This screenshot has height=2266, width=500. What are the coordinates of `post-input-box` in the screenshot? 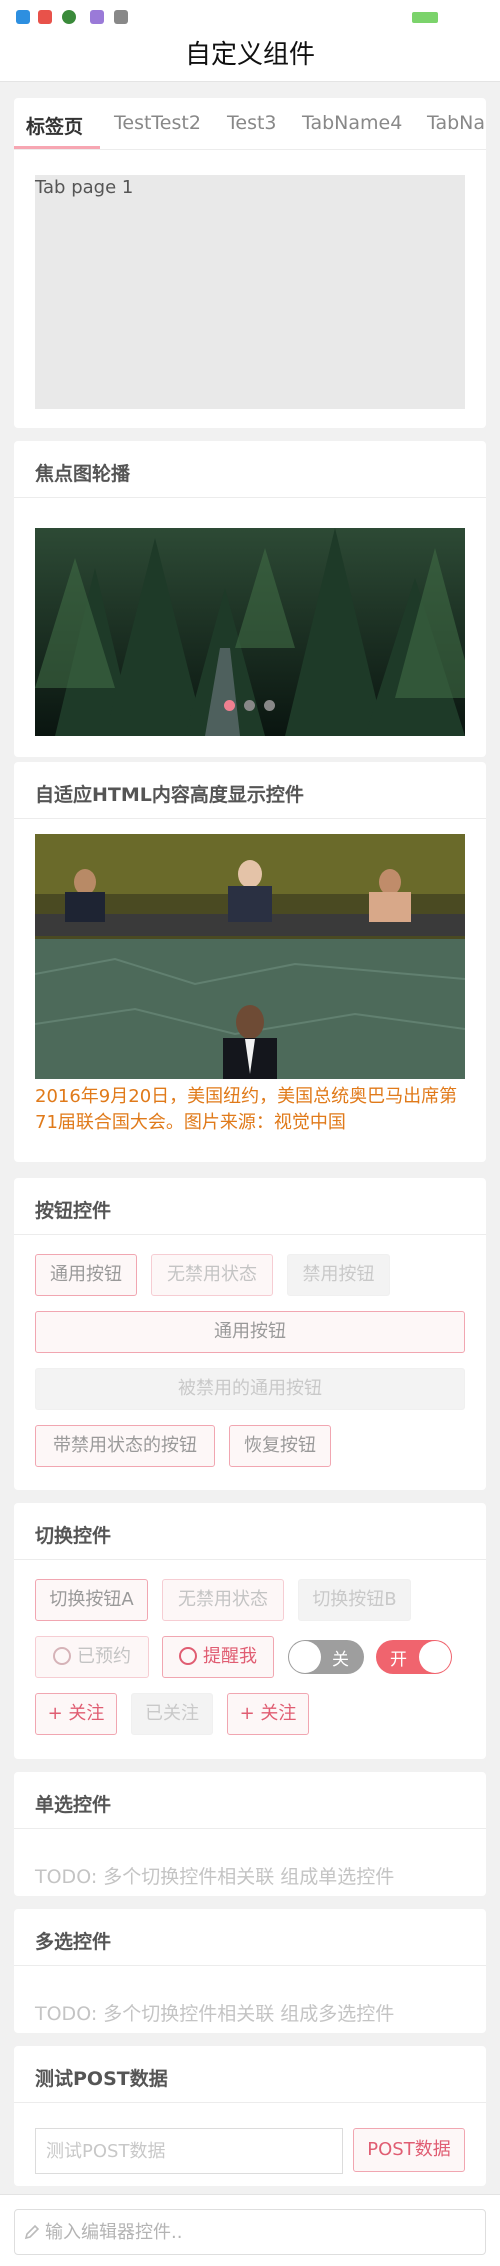 It's located at (189, 2151).